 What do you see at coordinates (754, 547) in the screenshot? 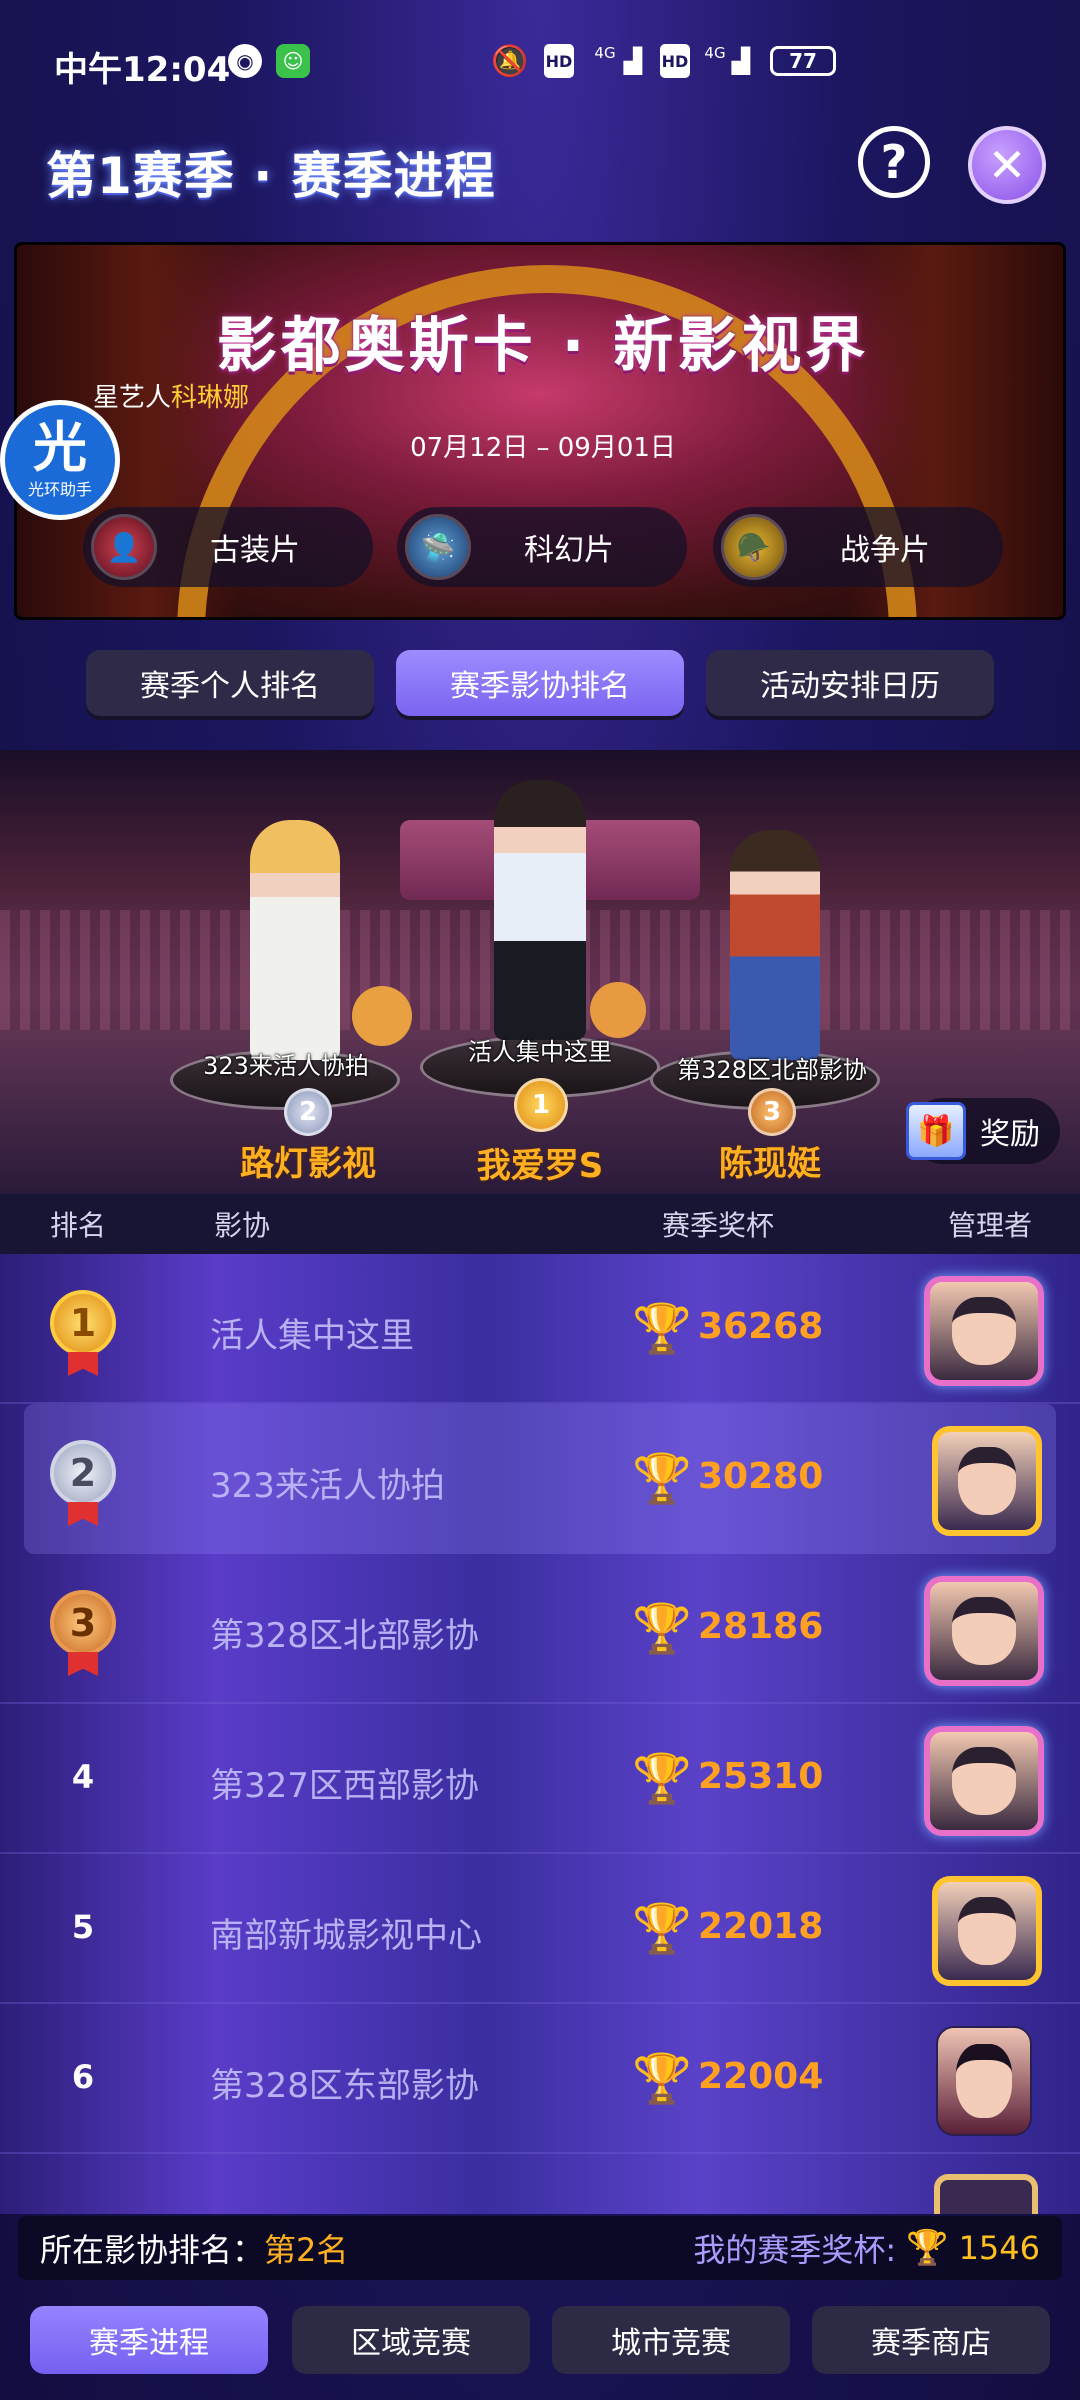
I see `soldier-icon: 🪖` at bounding box center [754, 547].